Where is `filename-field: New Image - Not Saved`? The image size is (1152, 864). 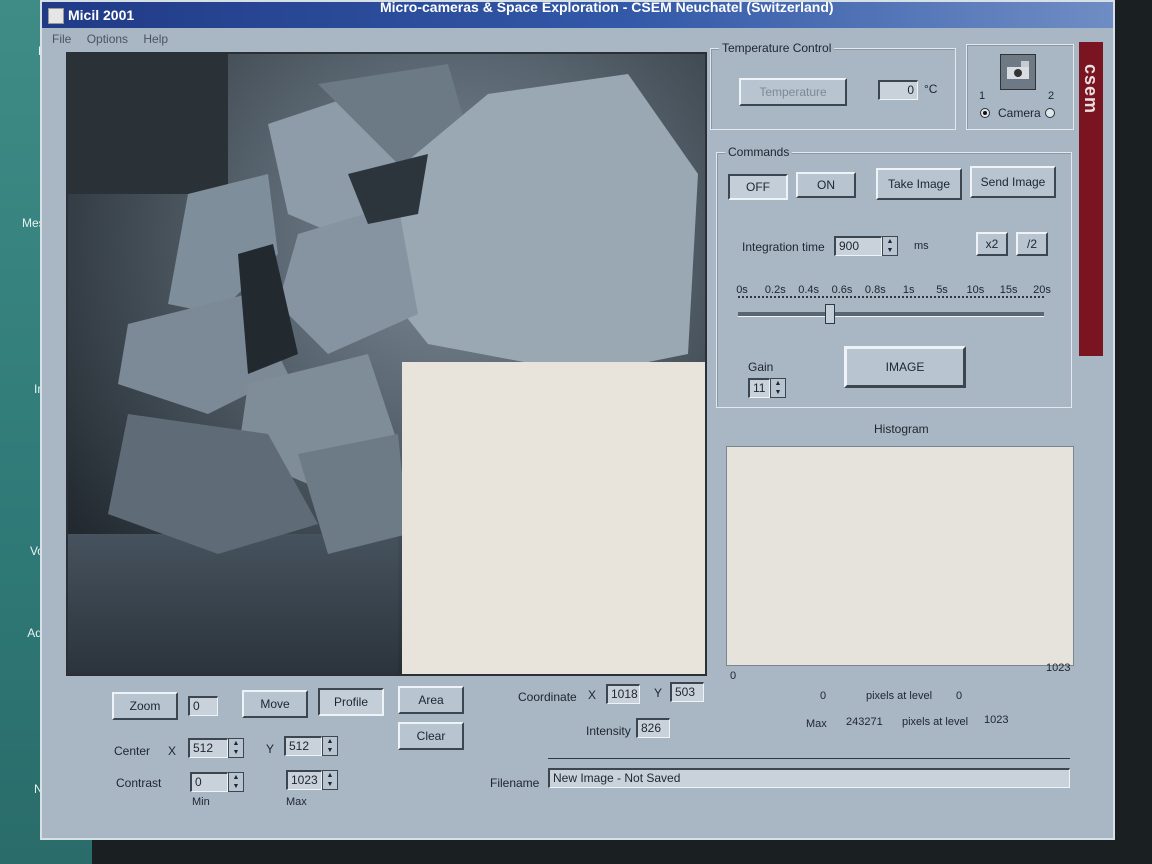
filename-field: New Image - Not Saved is located at coordinates (809, 778).